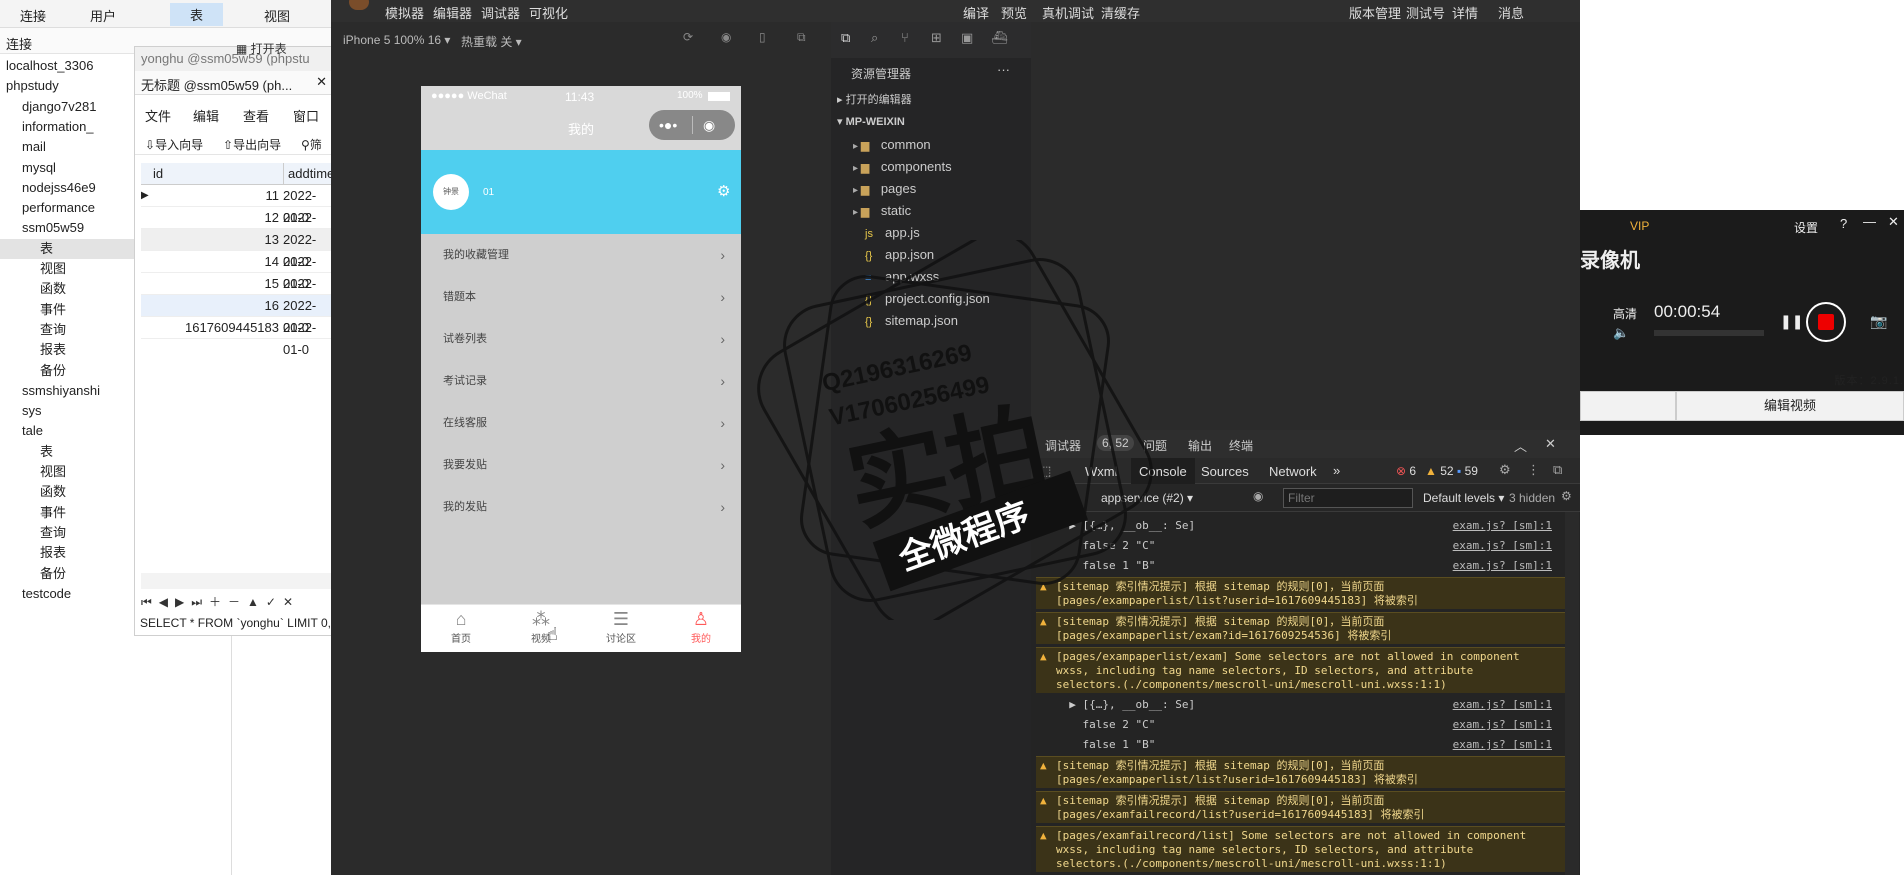  I want to click on image-icon: ▣, so click(967, 38).